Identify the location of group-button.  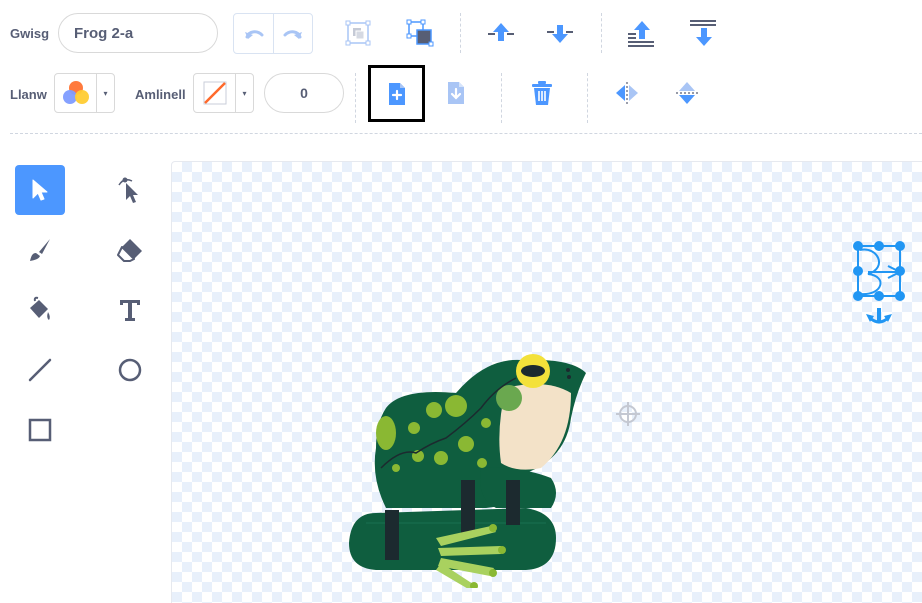
(358, 33).